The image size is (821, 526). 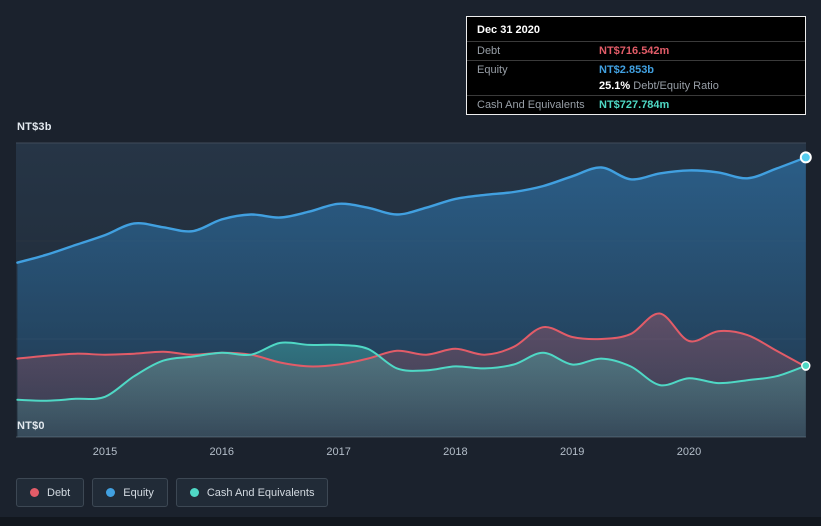 I want to click on tooltip-row-debt: Debt NT$716.542m, so click(x=636, y=50).